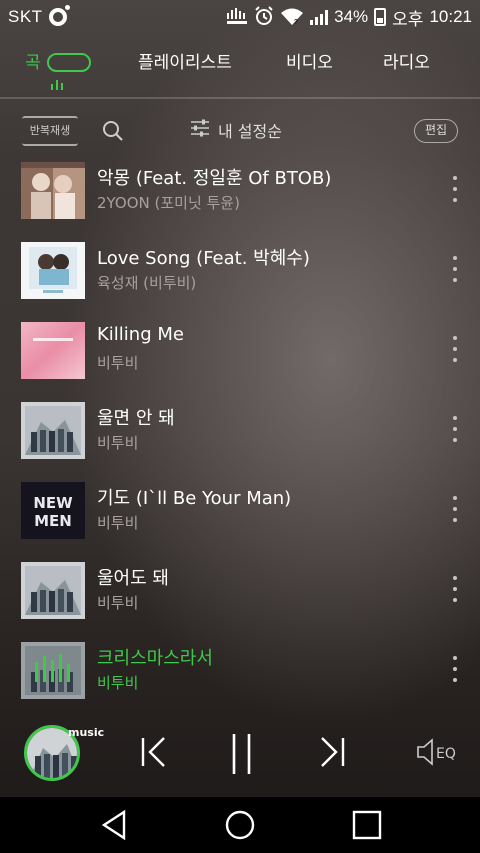 The width and height of the screenshot is (480, 853). Describe the element at coordinates (113, 131) in the screenshot. I see `search-icon` at that location.